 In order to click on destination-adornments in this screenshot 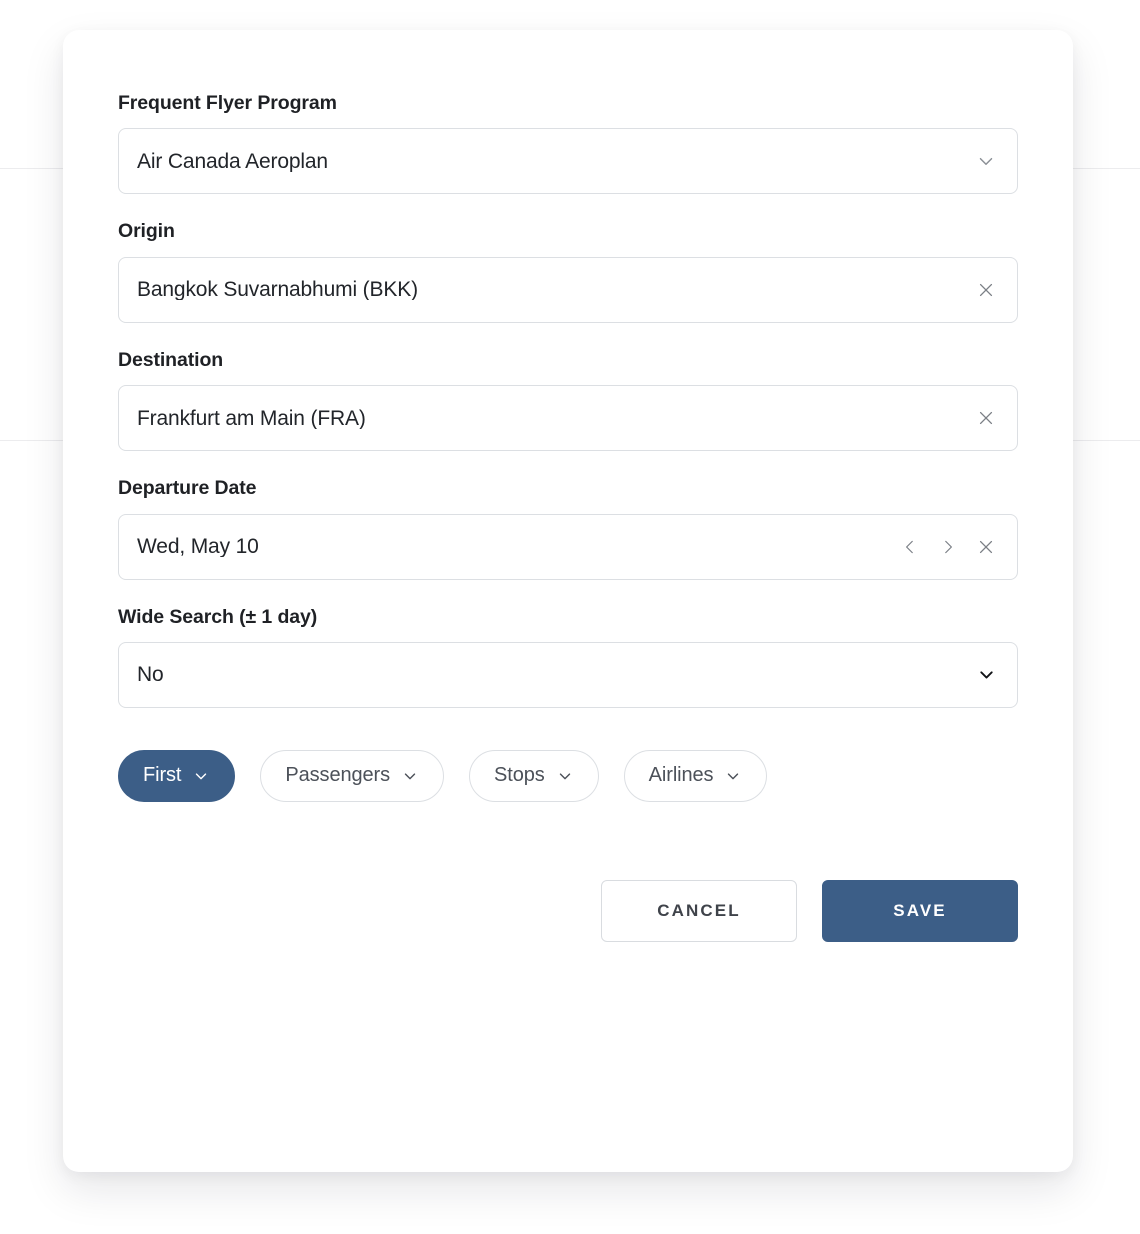, I will do `click(986, 418)`.